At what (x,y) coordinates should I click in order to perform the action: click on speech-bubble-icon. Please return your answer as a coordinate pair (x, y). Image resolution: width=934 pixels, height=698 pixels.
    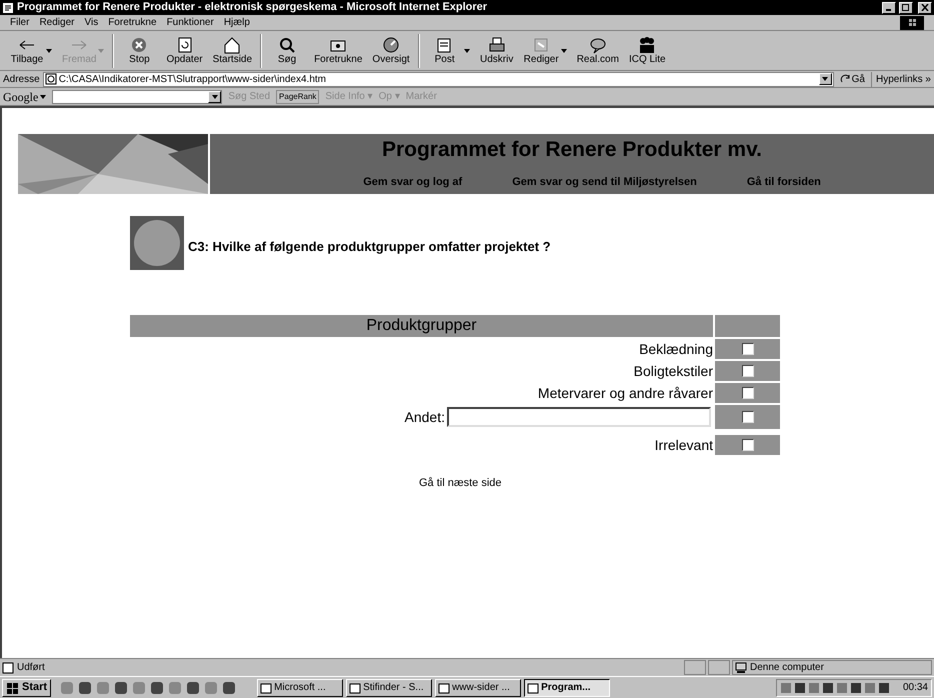
    Looking at the image, I should click on (598, 45).